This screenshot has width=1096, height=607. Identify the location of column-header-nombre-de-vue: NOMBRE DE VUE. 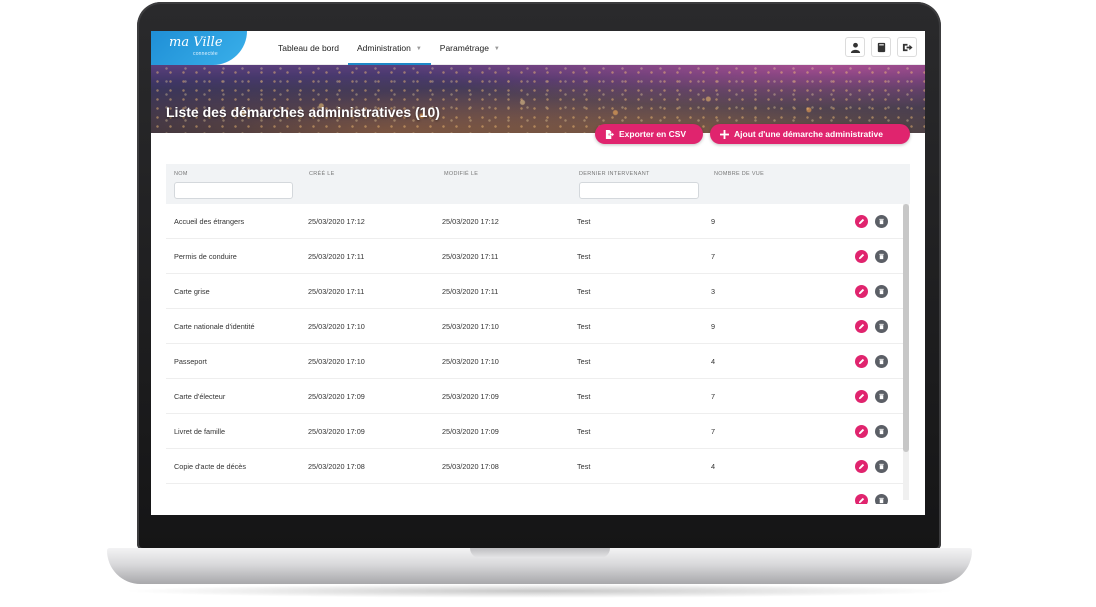
(739, 174).